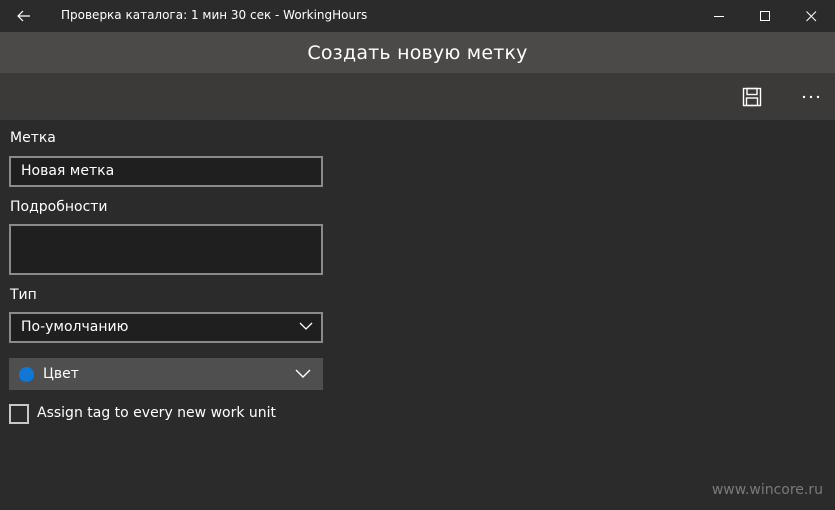  I want to click on details-input, so click(166, 249).